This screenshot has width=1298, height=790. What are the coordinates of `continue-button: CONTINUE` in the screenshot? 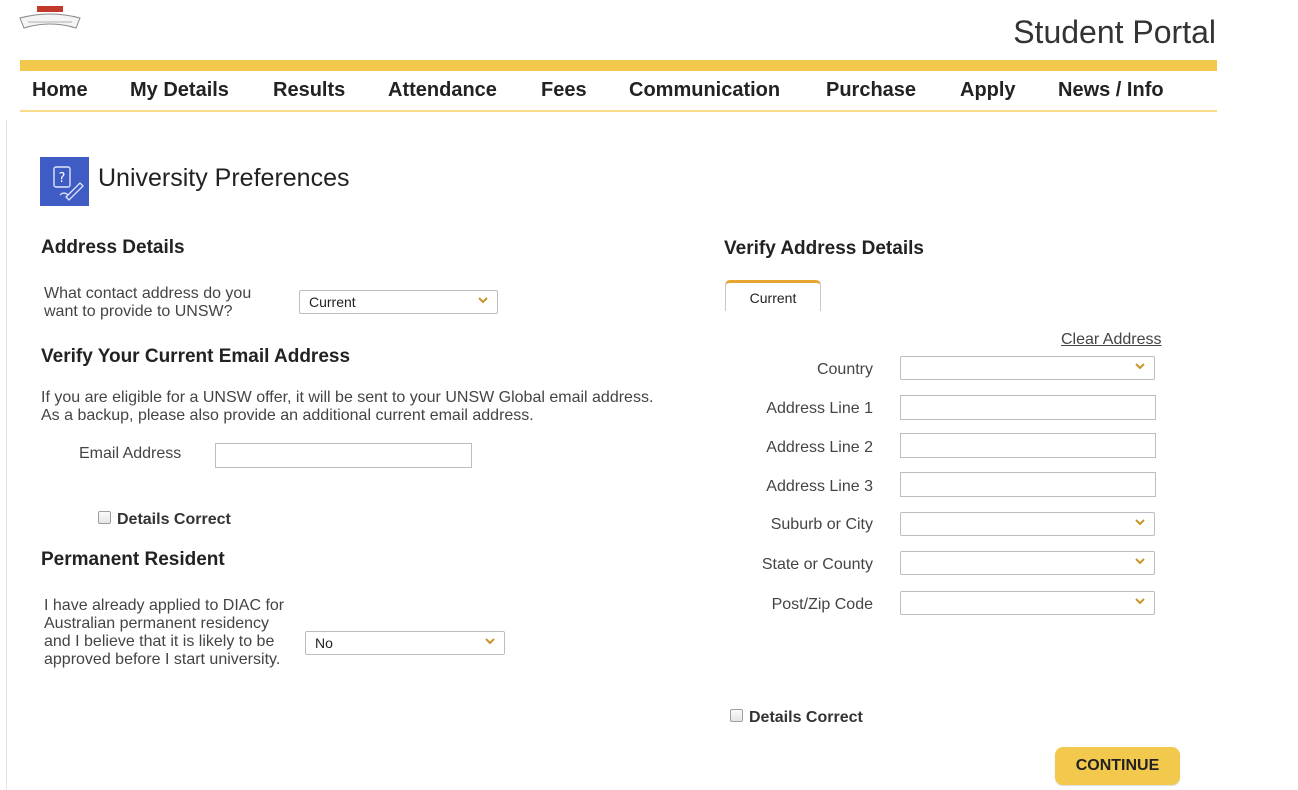 It's located at (1117, 766).